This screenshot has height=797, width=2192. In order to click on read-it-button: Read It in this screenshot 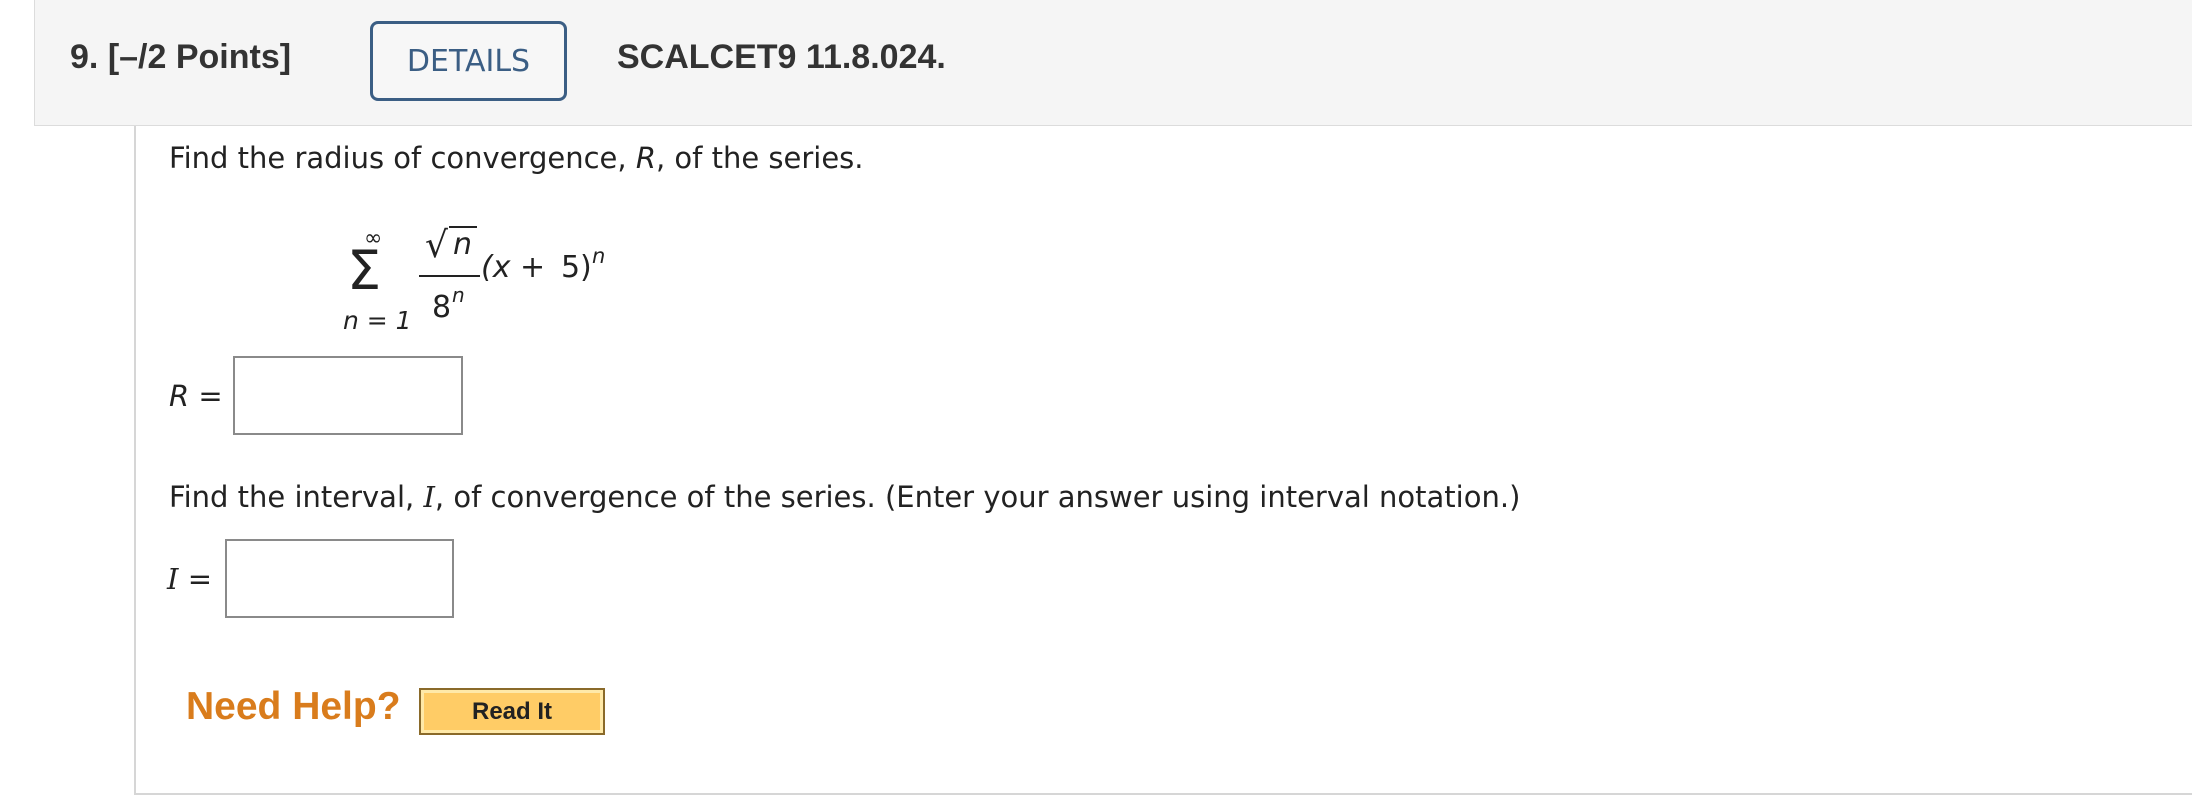, I will do `click(512, 711)`.